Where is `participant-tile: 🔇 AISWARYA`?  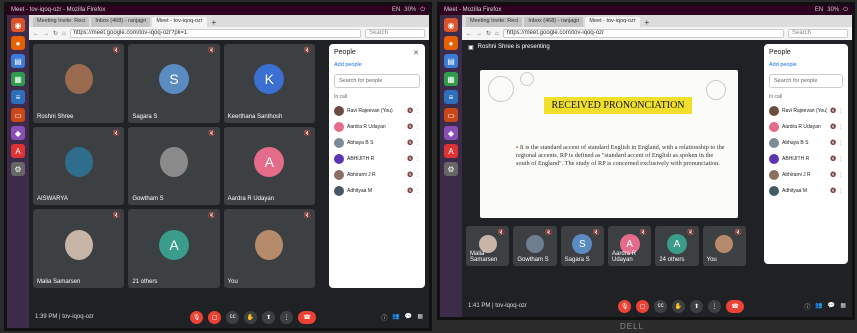
participant-tile: 🔇 AISWARYA is located at coordinates (79, 166).